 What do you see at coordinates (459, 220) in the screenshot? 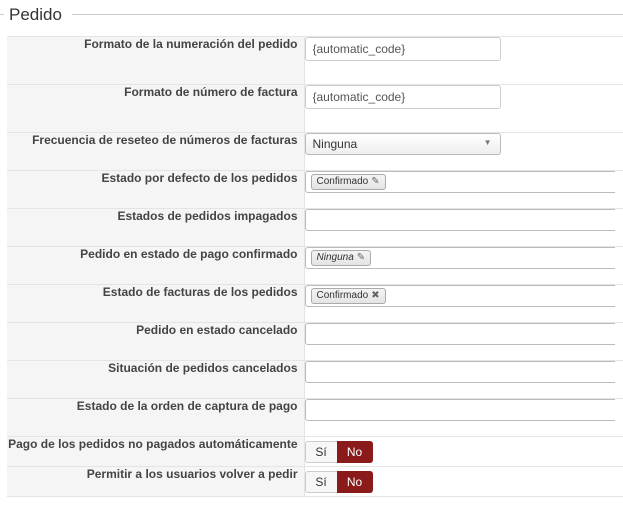
I see `unpaid-order-statuses-field` at bounding box center [459, 220].